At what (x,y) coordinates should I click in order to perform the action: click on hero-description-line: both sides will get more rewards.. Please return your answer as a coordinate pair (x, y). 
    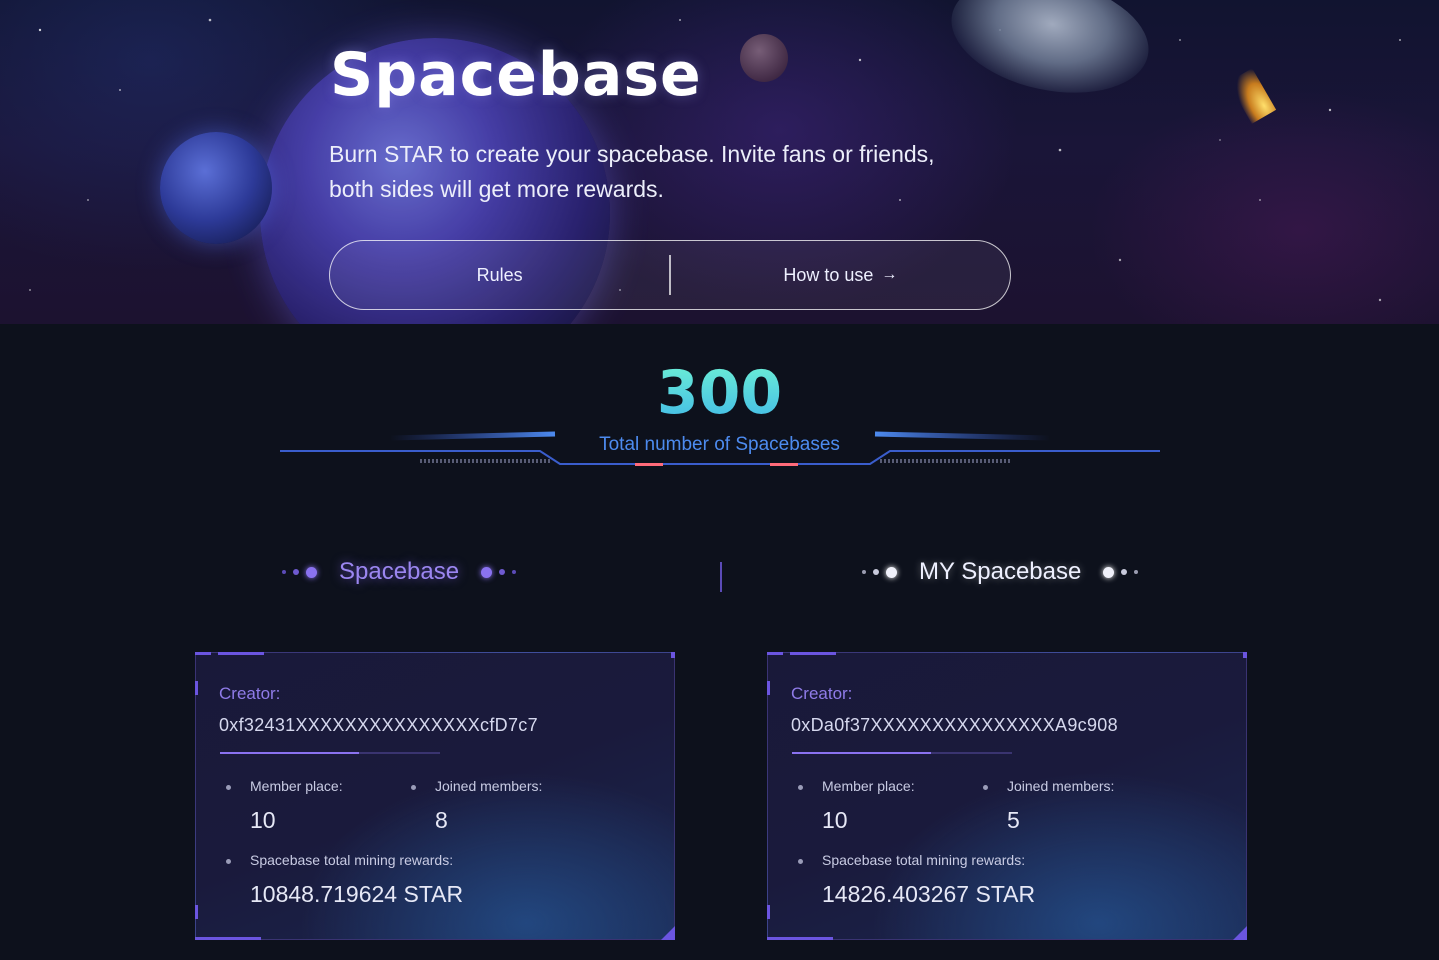
    Looking at the image, I should click on (496, 189).